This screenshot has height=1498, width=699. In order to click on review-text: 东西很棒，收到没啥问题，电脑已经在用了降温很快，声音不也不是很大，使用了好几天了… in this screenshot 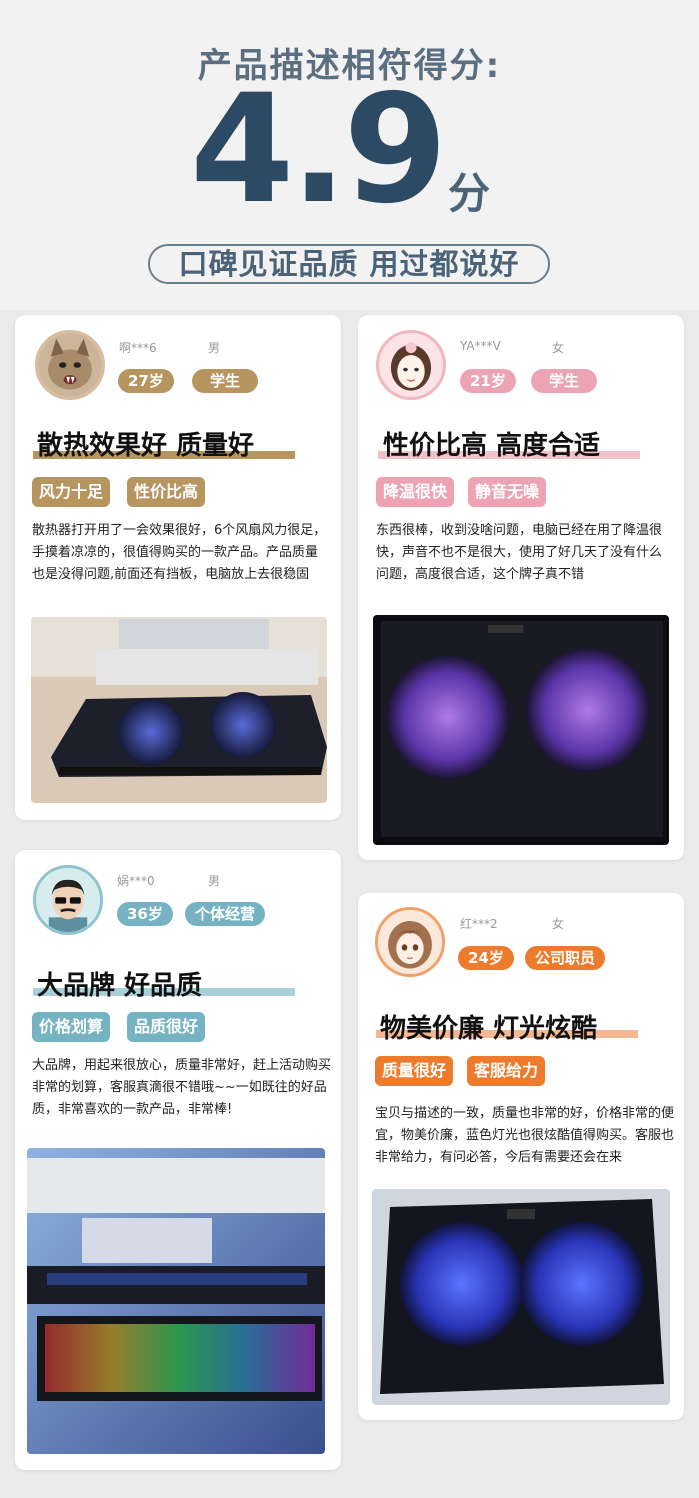, I will do `click(519, 552)`.